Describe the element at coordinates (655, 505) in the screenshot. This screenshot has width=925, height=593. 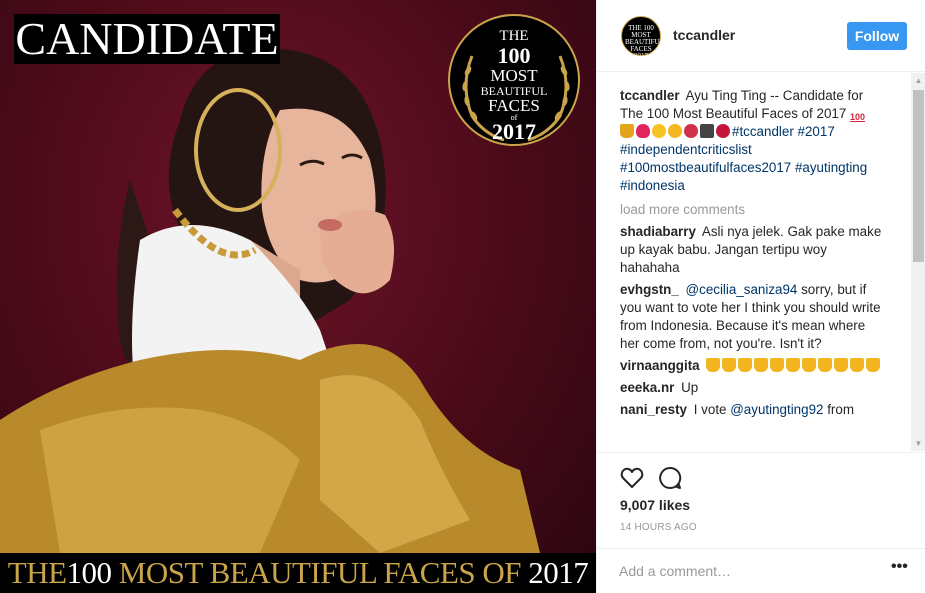
I see `likes-count: 9,007 likes` at that location.